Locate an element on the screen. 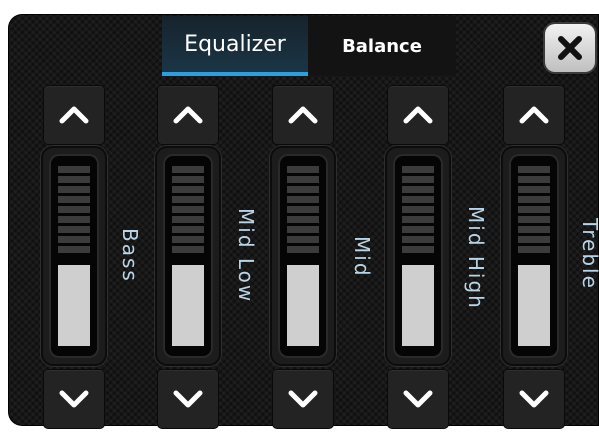 The height and width of the screenshot is (434, 599). band-mid-down-button is located at coordinates (303, 399).